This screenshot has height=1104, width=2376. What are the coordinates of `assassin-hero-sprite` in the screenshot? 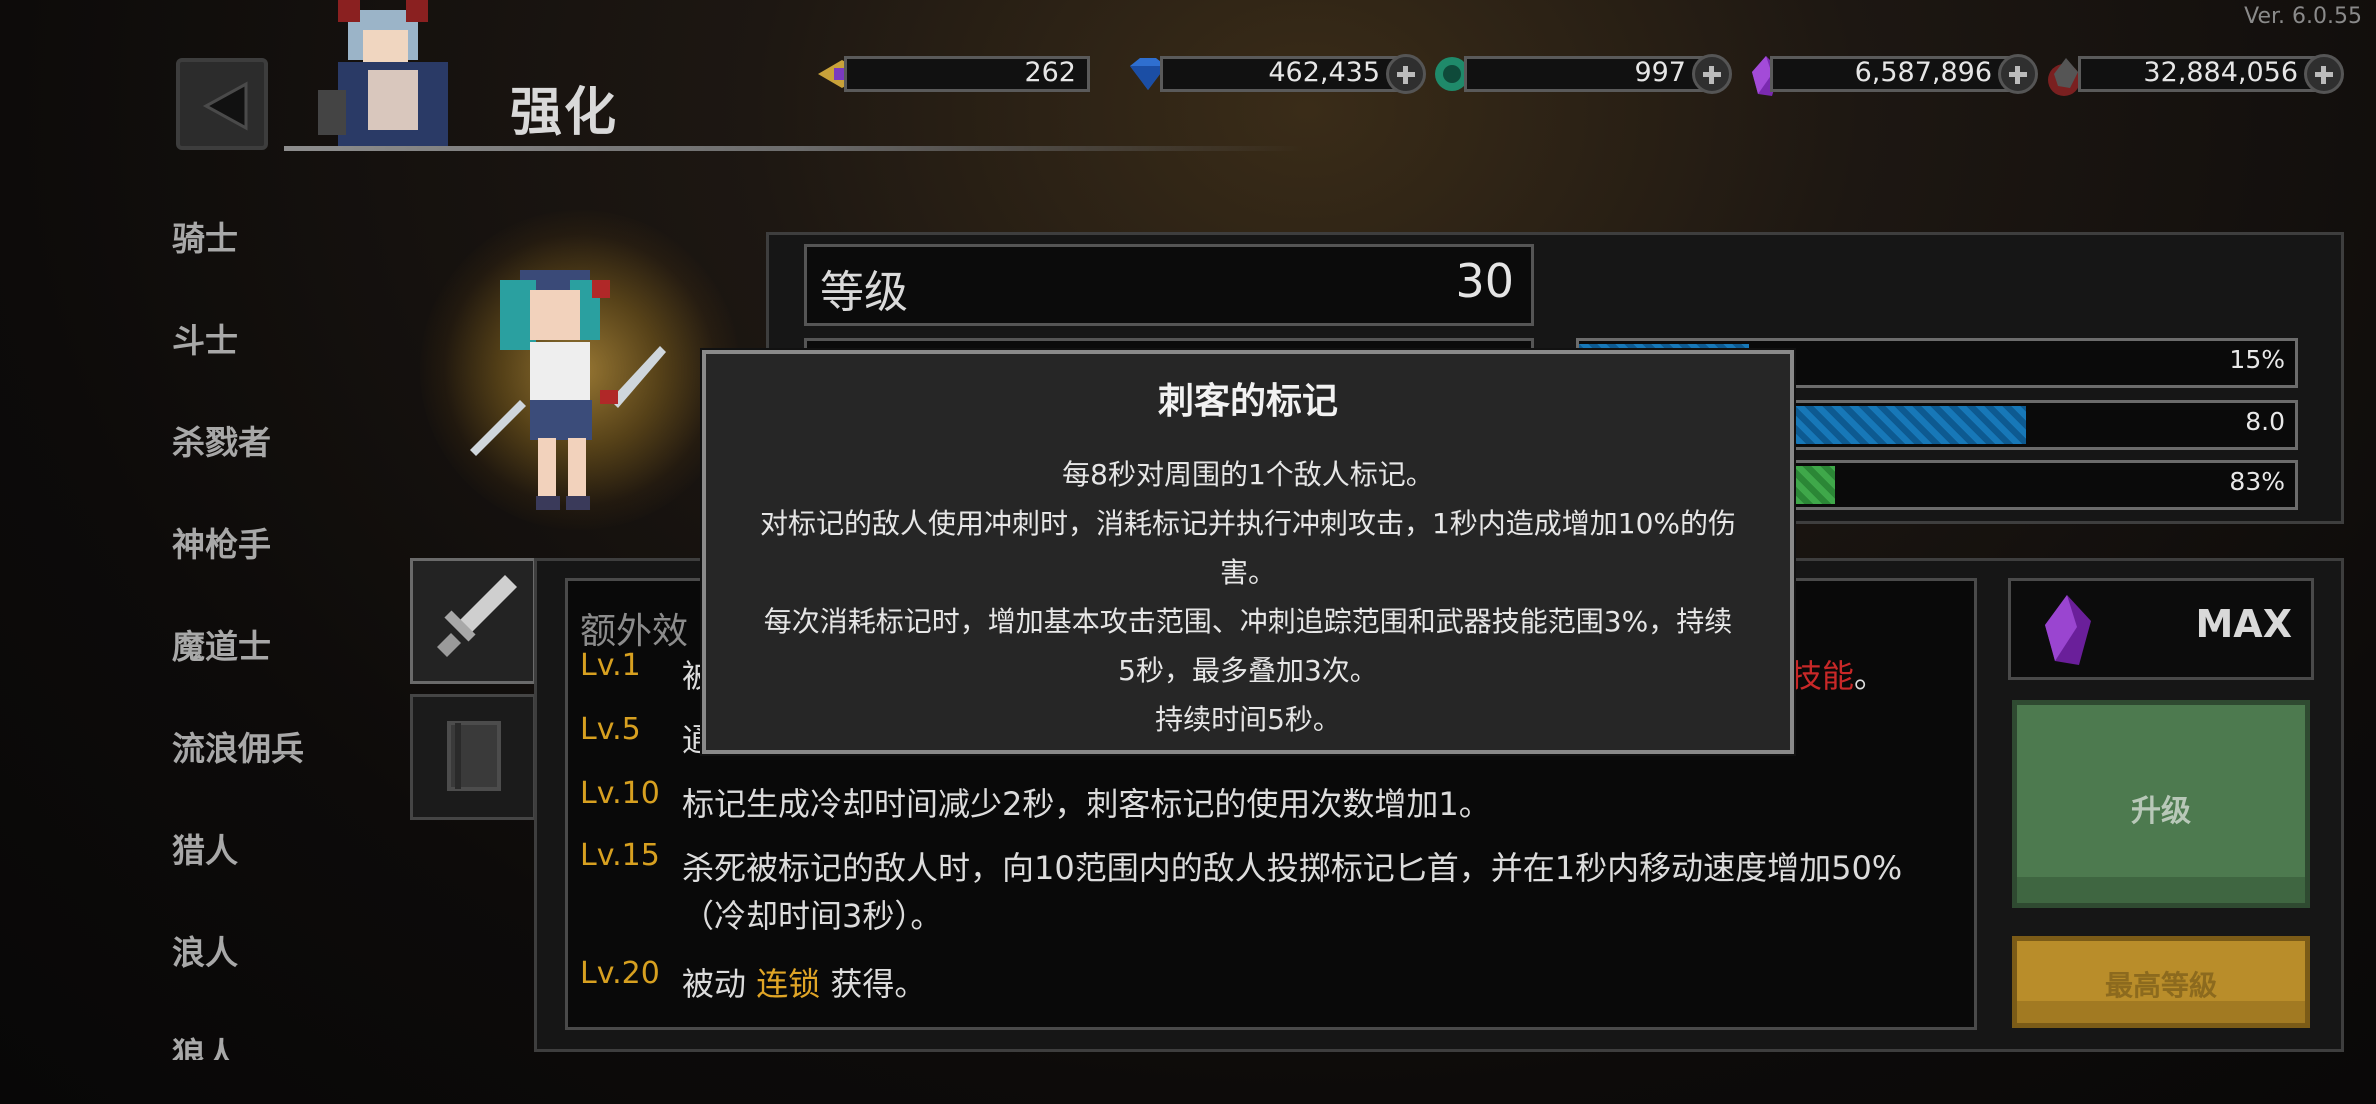 It's located at (568, 390).